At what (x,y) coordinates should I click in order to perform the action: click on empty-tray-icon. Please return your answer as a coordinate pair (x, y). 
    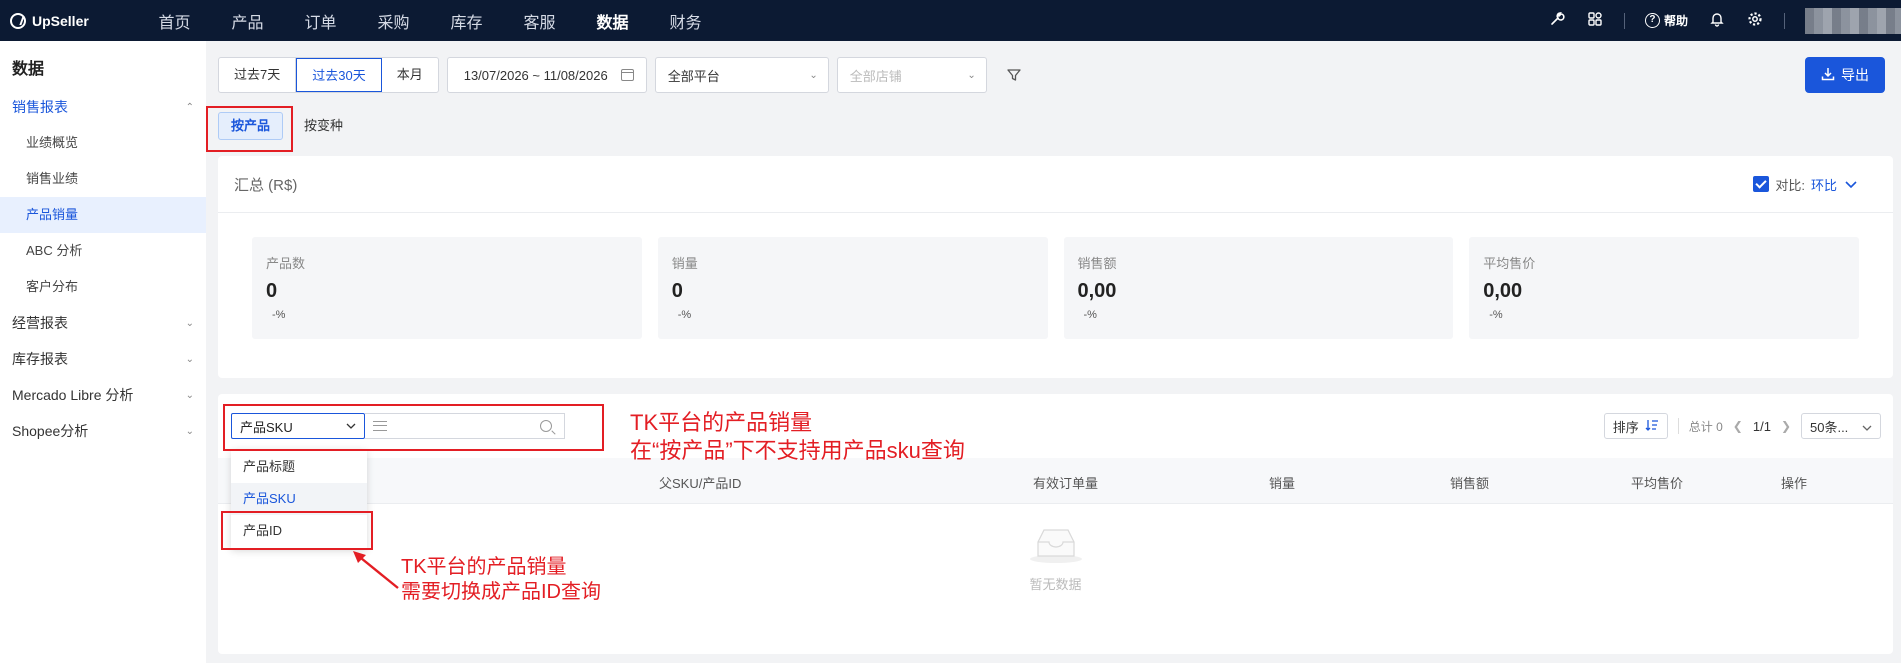
    Looking at the image, I should click on (1056, 543).